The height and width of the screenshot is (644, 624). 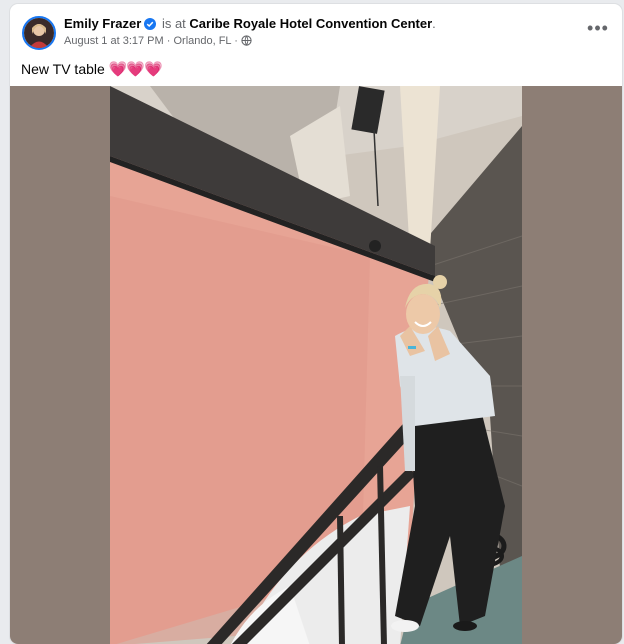 What do you see at coordinates (202, 41) in the screenshot?
I see `post-city: Orlando, FL` at bounding box center [202, 41].